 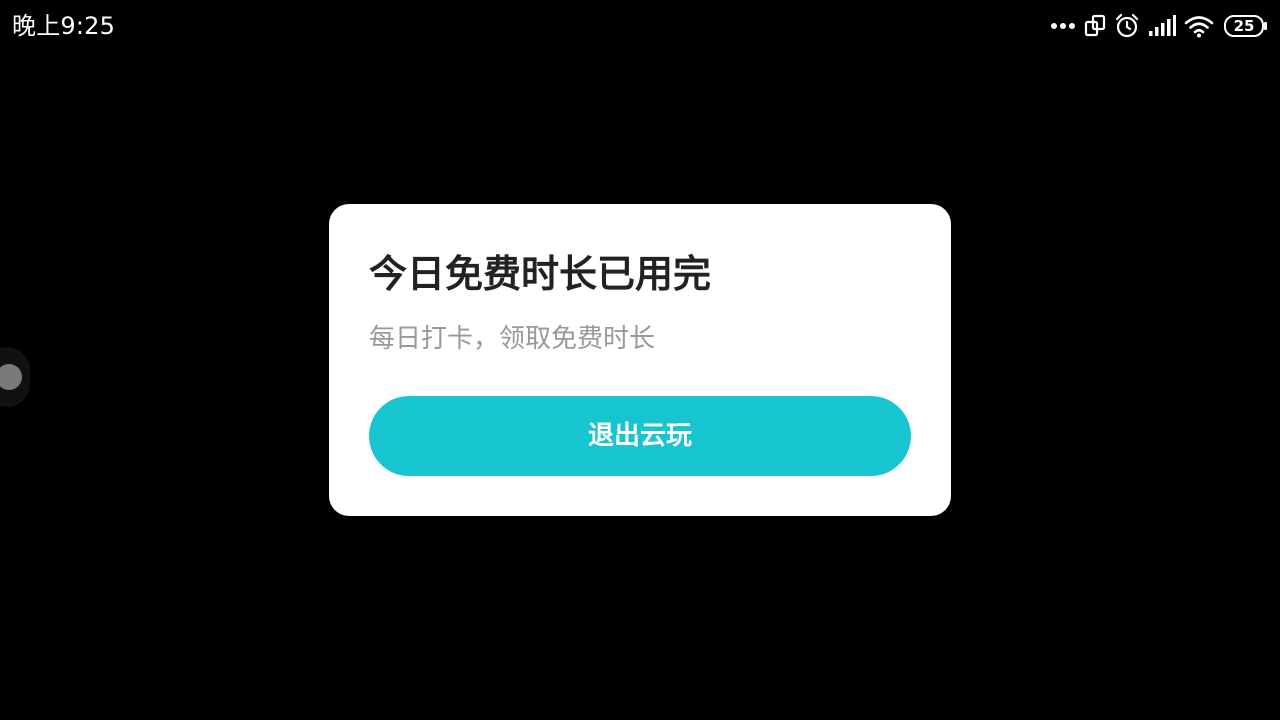 What do you see at coordinates (1162, 26) in the screenshot?
I see `signal-icon` at bounding box center [1162, 26].